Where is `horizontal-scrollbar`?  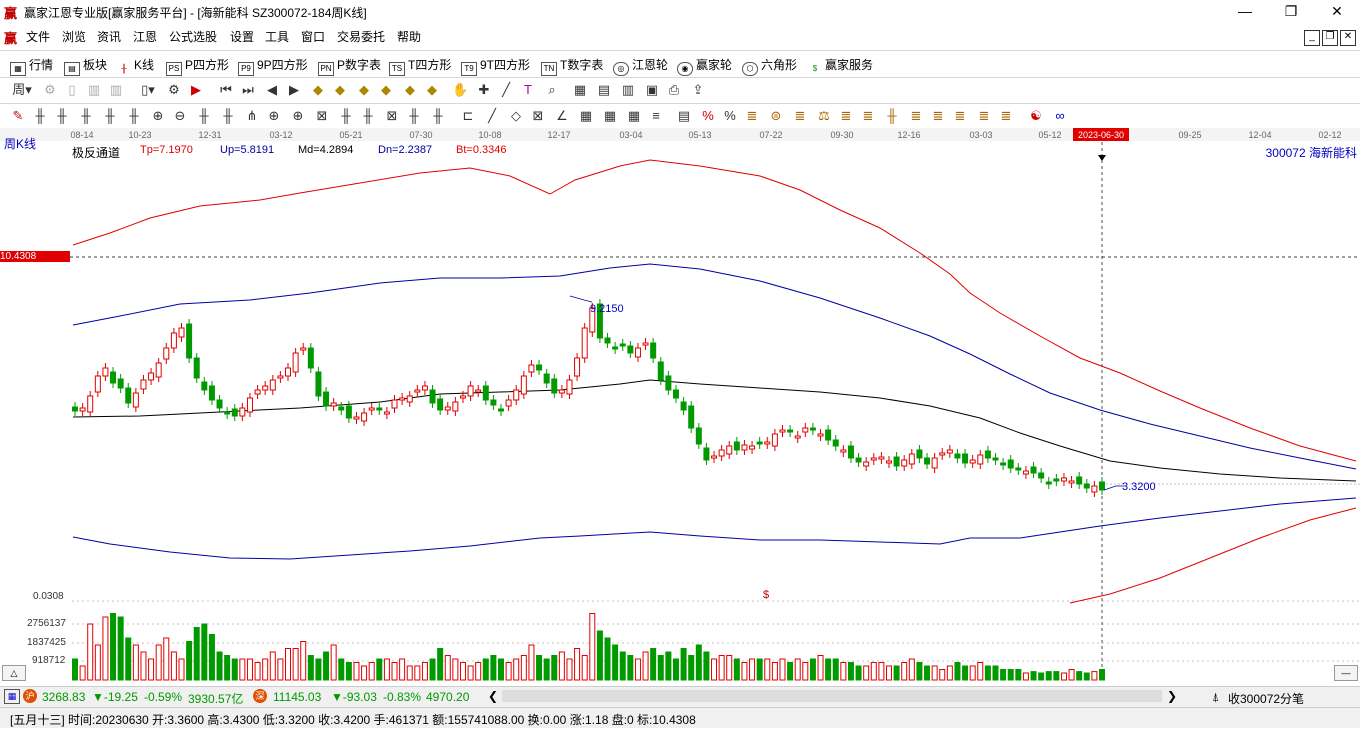 horizontal-scrollbar is located at coordinates (832, 696).